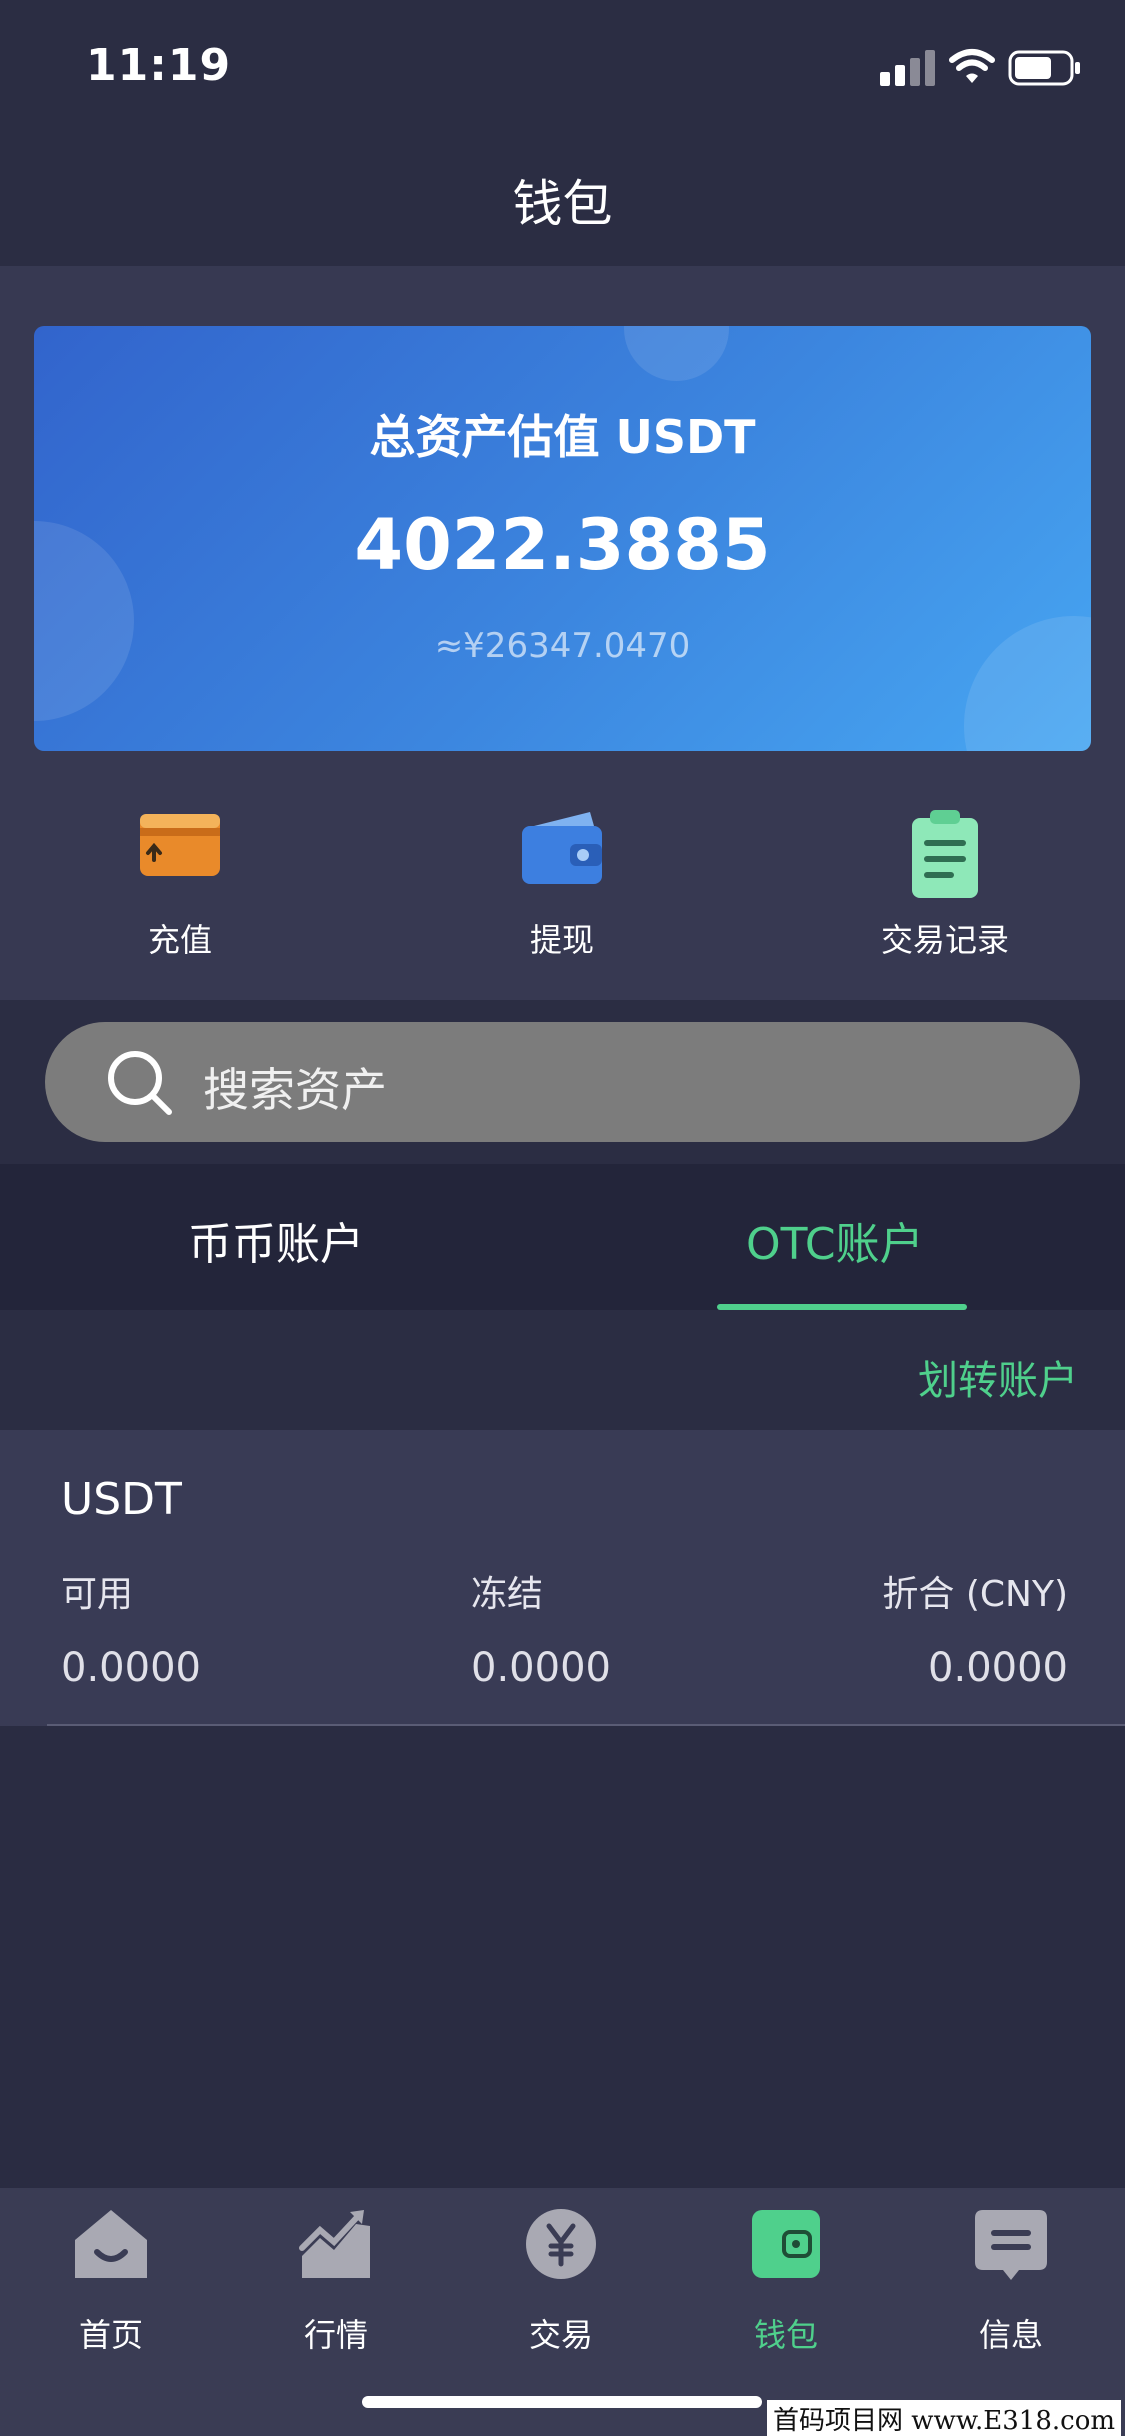 The height and width of the screenshot is (2436, 1125). Describe the element at coordinates (131, 1668) in the screenshot. I see `available-value: 0.0000` at that location.